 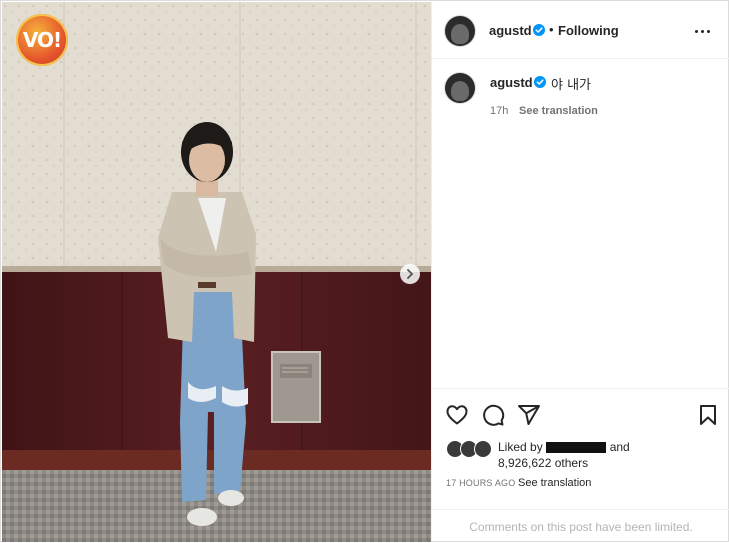 I want to click on author-avatar, so click(x=460, y=31).